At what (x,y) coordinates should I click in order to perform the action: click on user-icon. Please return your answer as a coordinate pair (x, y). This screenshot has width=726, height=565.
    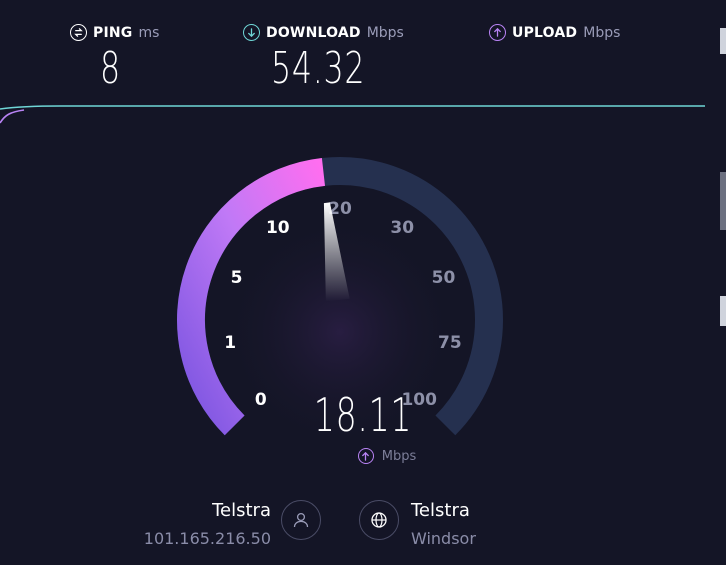
    Looking at the image, I should click on (301, 520).